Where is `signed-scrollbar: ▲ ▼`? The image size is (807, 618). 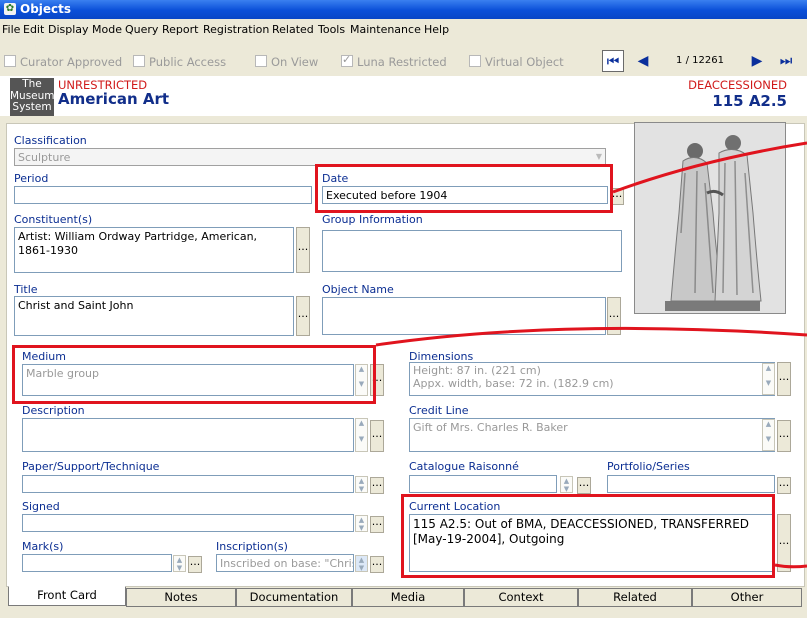 signed-scrollbar: ▲ ▼ is located at coordinates (361, 523).